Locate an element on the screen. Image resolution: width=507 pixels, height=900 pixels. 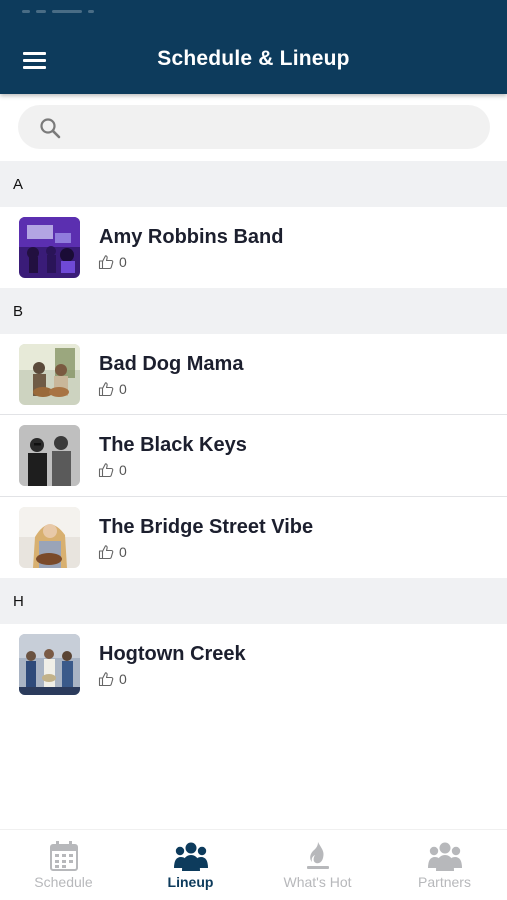
status-bar is located at coordinates (67, 6).